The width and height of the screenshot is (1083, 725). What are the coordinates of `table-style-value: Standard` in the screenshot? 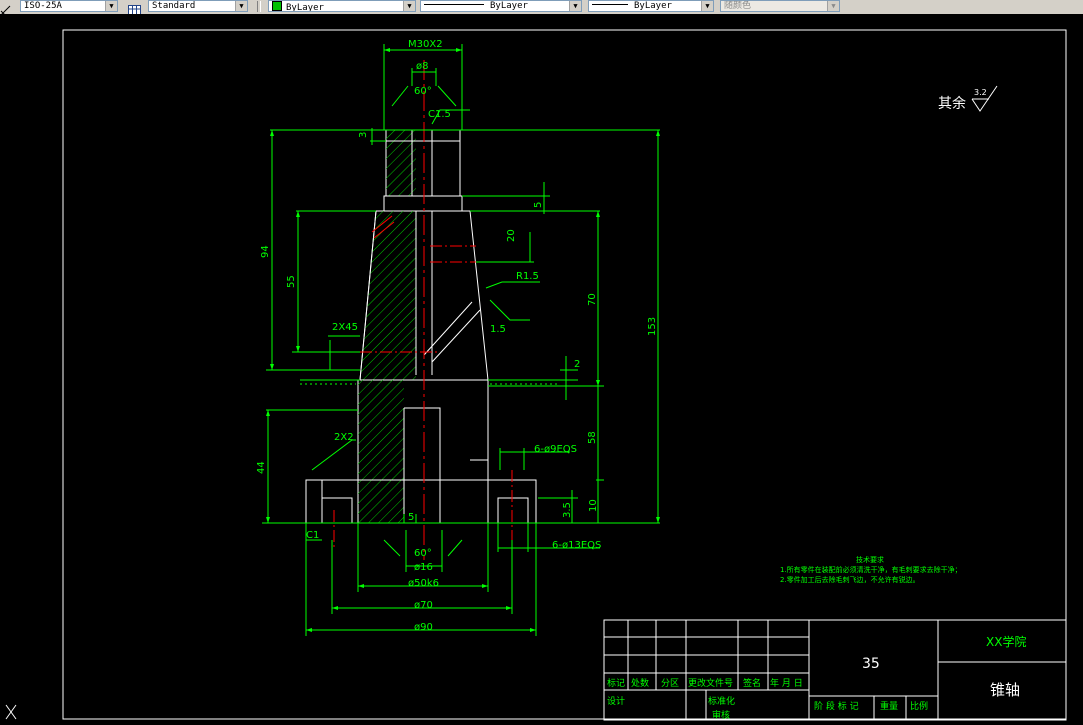 It's located at (174, 6).